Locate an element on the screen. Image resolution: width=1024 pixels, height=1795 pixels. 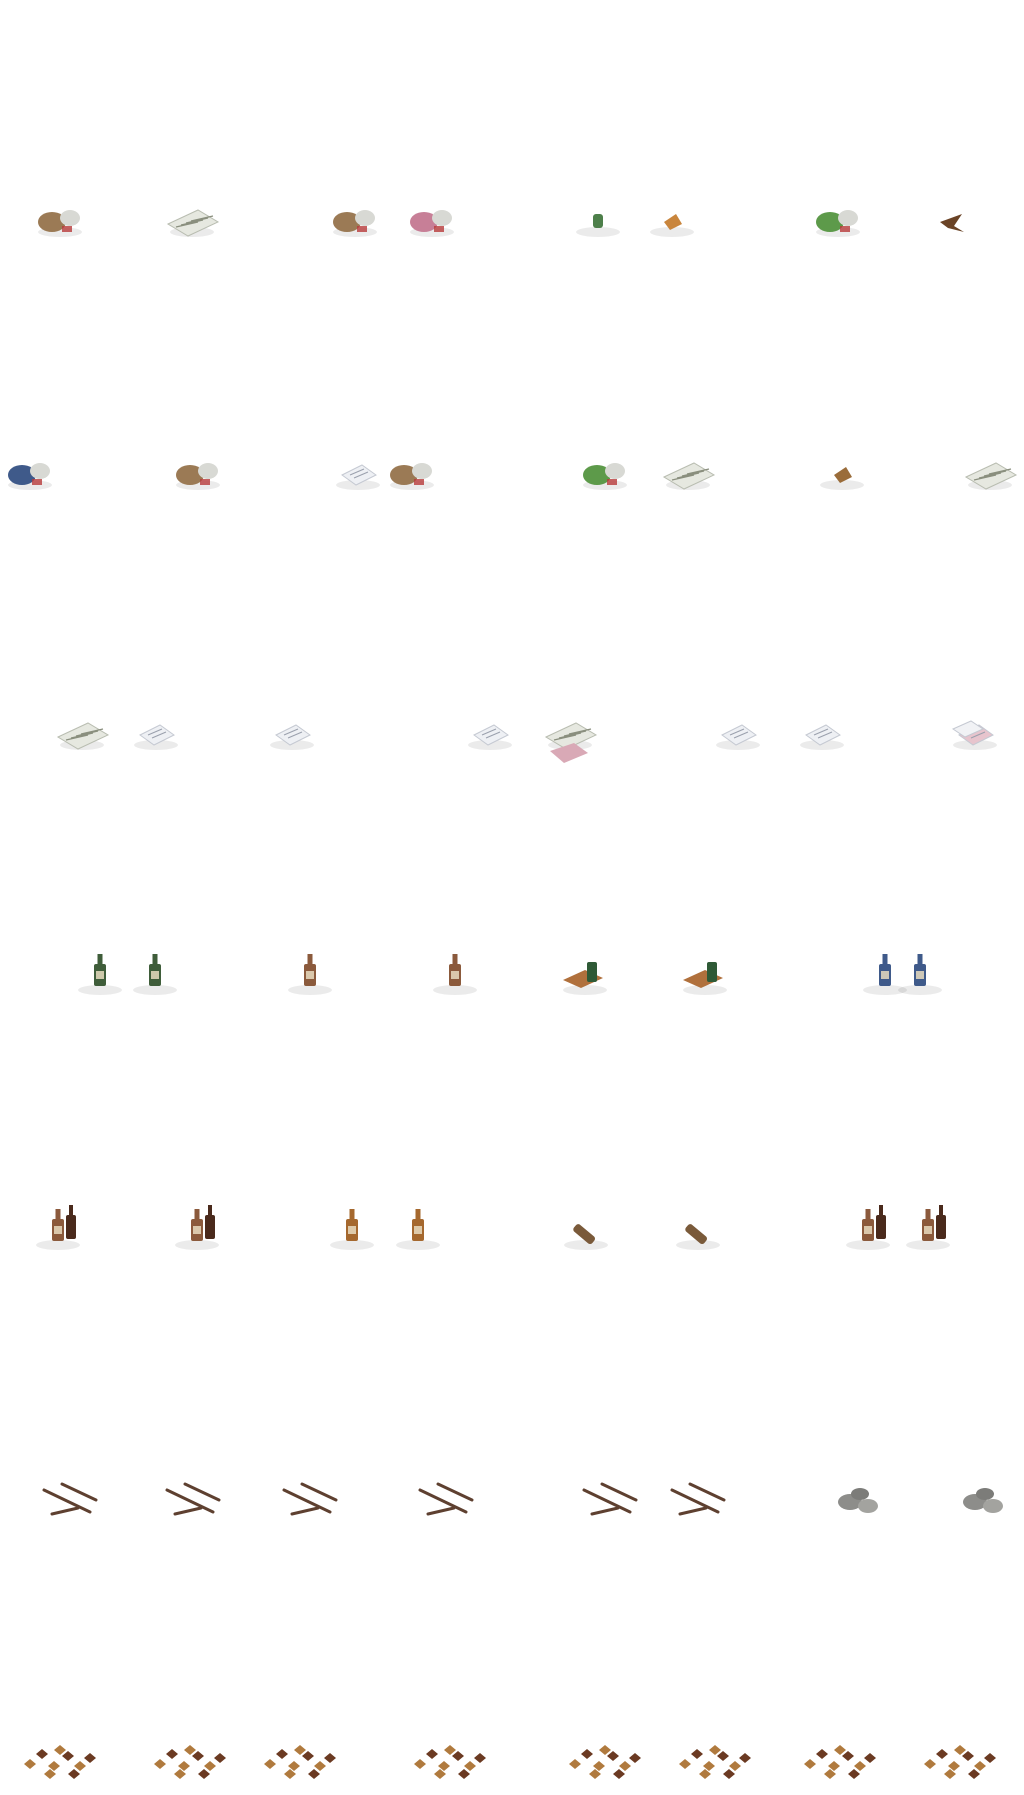
pink-papers-icon is located at coordinates (974, 735).